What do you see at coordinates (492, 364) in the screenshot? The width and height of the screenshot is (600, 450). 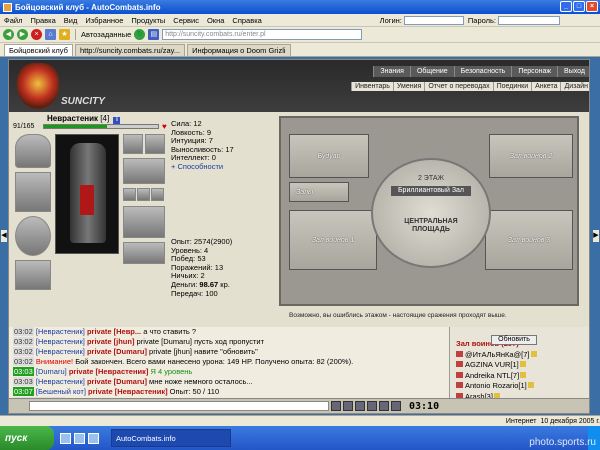 I see `player-name: AGZINA VUR[1]` at bounding box center [492, 364].